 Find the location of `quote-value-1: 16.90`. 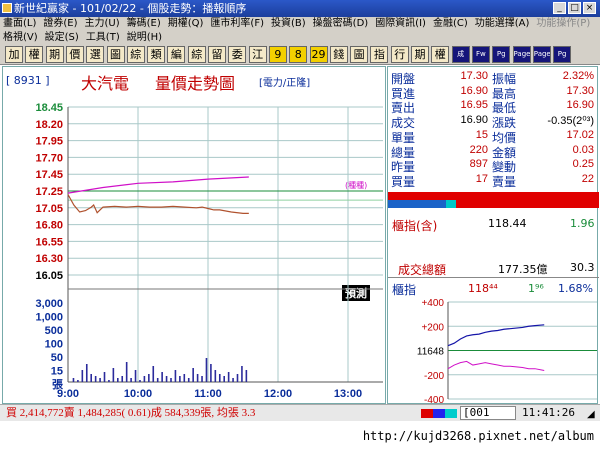

quote-value-1: 16.90 is located at coordinates (474, 90).